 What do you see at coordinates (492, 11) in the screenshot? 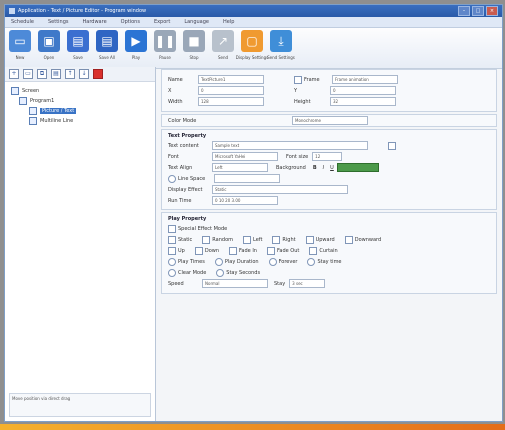
I see `close-button: ×` at bounding box center [492, 11].